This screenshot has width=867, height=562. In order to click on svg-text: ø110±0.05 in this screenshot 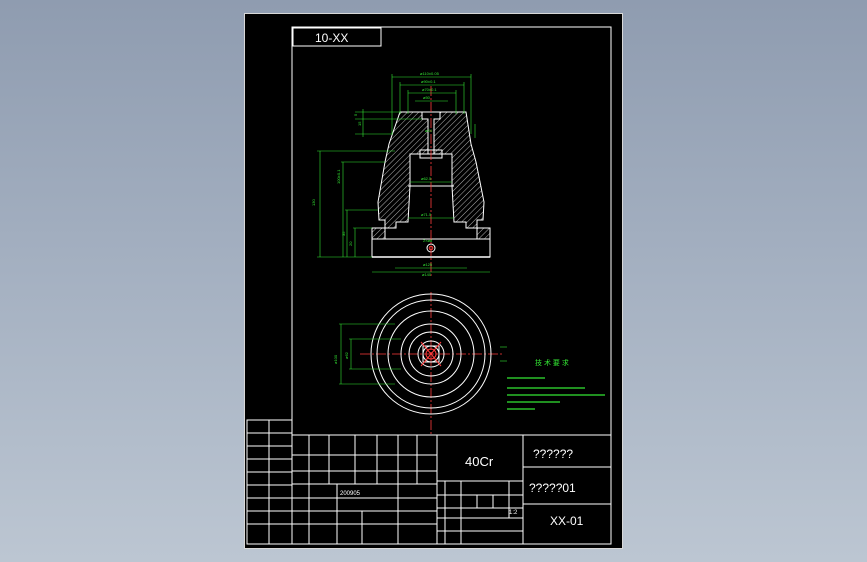, I will do `click(430, 73)`.